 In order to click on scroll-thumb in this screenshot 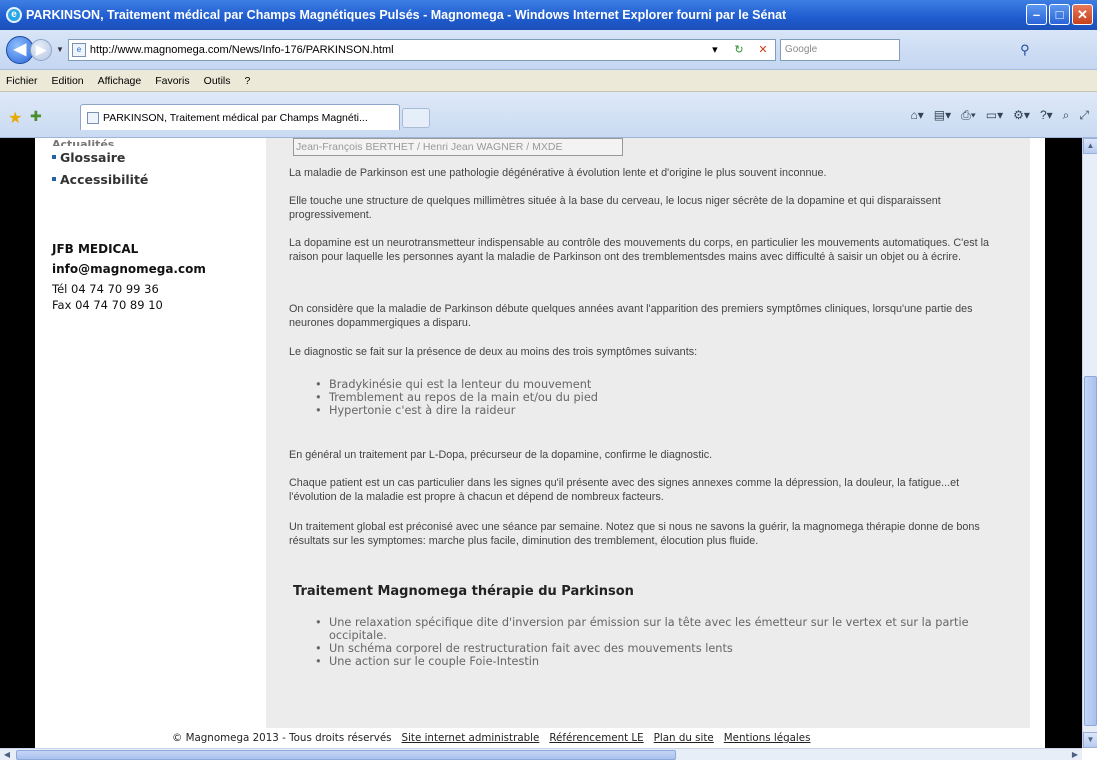, I will do `click(1090, 551)`.